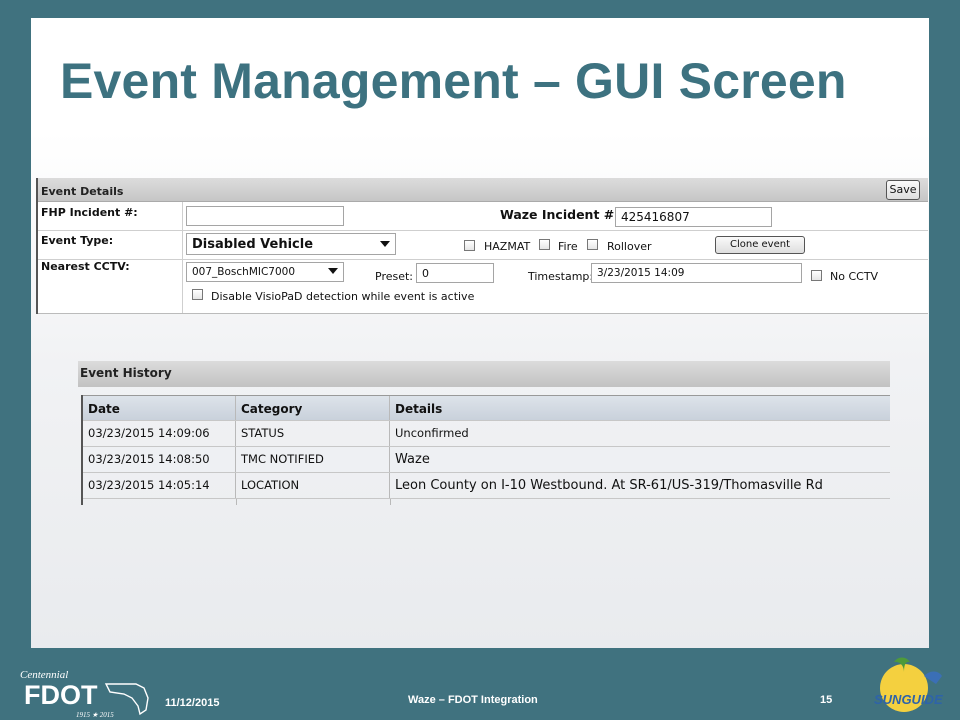  I want to click on rollover-checkbox, so click(592, 244).